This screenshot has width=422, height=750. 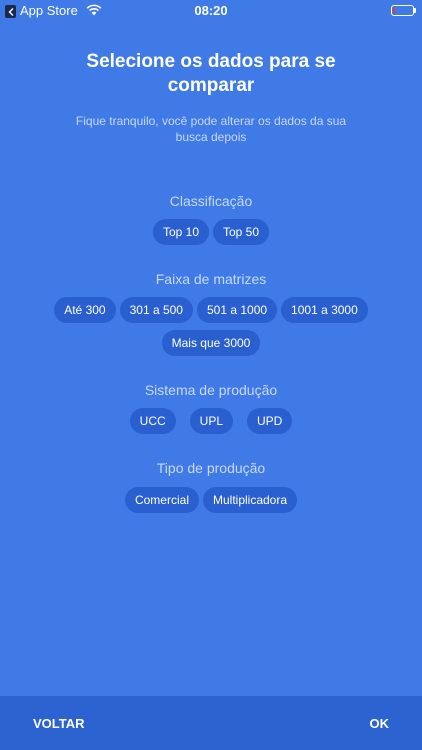 What do you see at coordinates (380, 723) in the screenshot?
I see `ok-button: OK` at bounding box center [380, 723].